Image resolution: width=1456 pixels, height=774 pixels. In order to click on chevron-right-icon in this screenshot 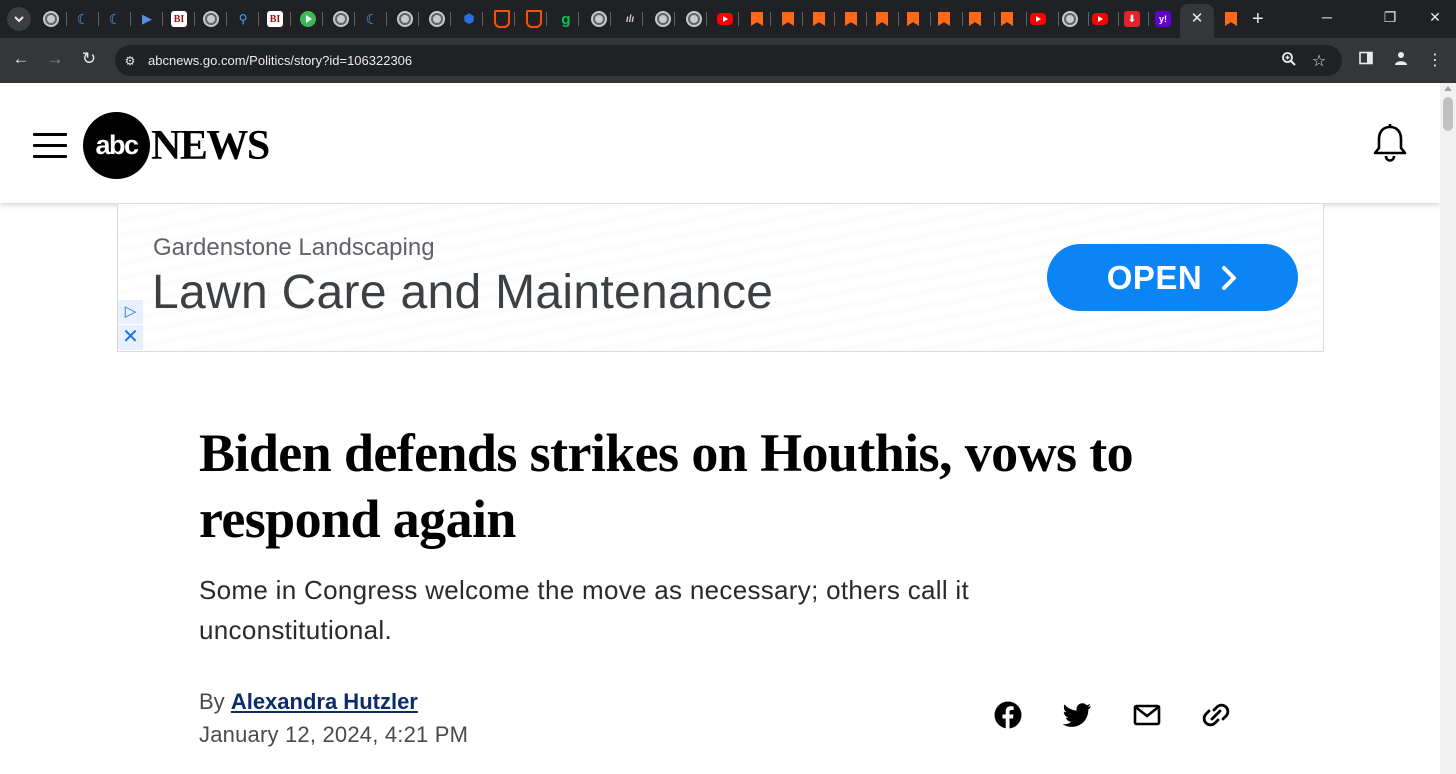, I will do `click(1229, 277)`.